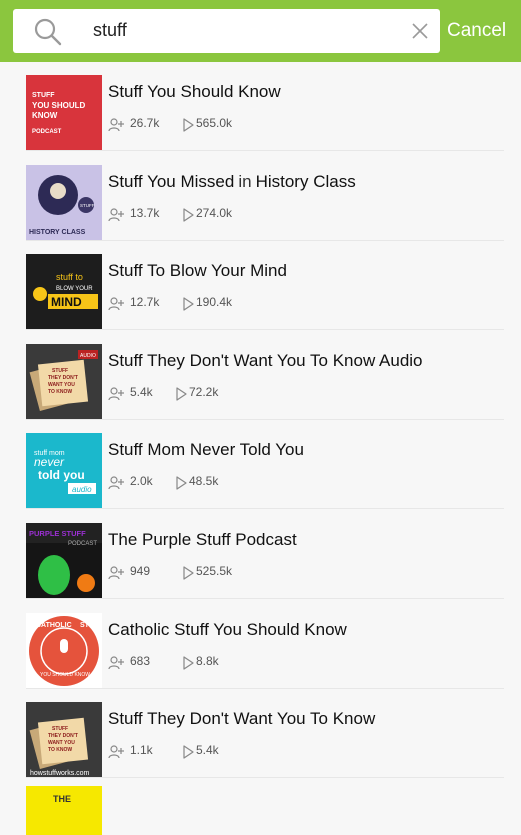 Image resolution: width=521 pixels, height=835 pixels. What do you see at coordinates (140, 660) in the screenshot?
I see `subscriber-count: 683` at bounding box center [140, 660].